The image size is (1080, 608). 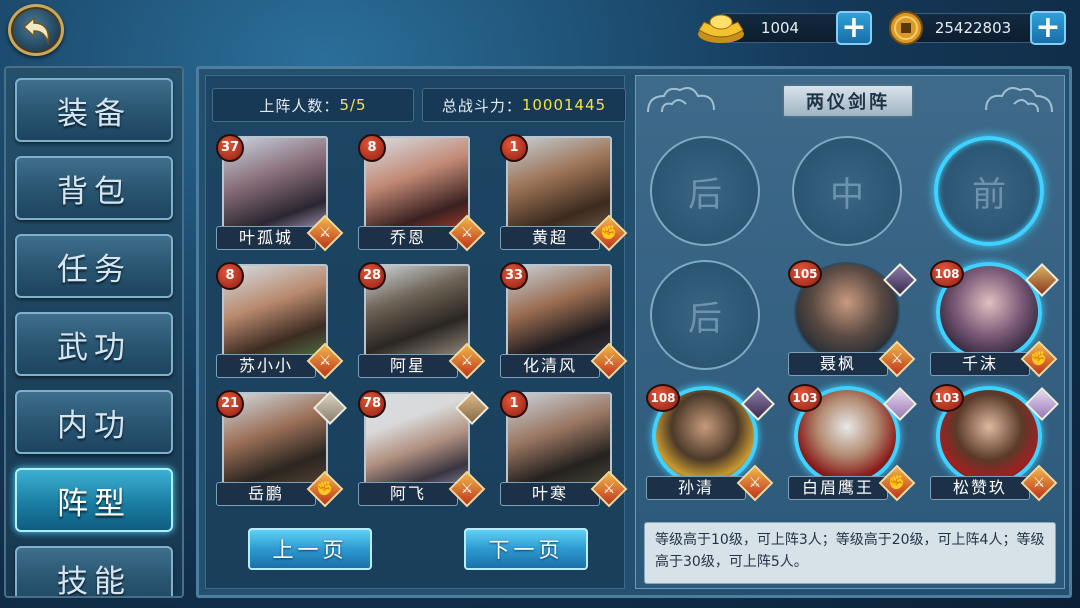 I want to click on back-arrow-icon, so click(x=36, y=30).